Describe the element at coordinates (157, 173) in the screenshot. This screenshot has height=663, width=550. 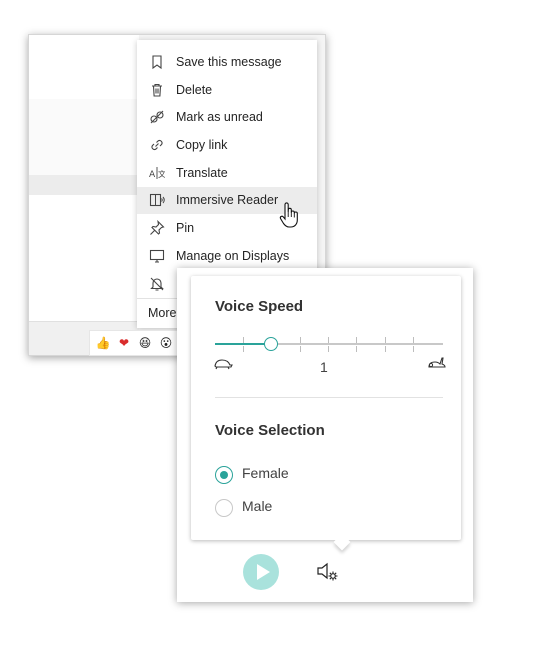
I see `translate-icon: A文` at that location.